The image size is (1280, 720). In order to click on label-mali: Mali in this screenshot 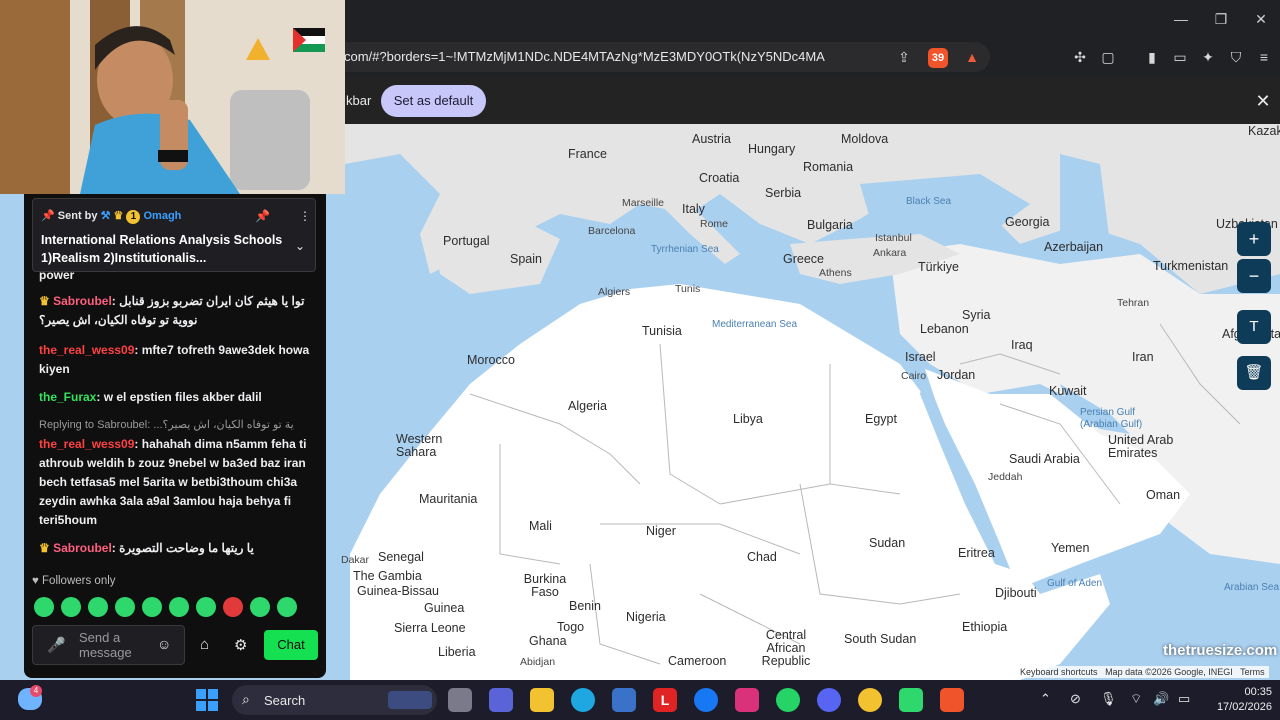, I will do `click(540, 526)`.